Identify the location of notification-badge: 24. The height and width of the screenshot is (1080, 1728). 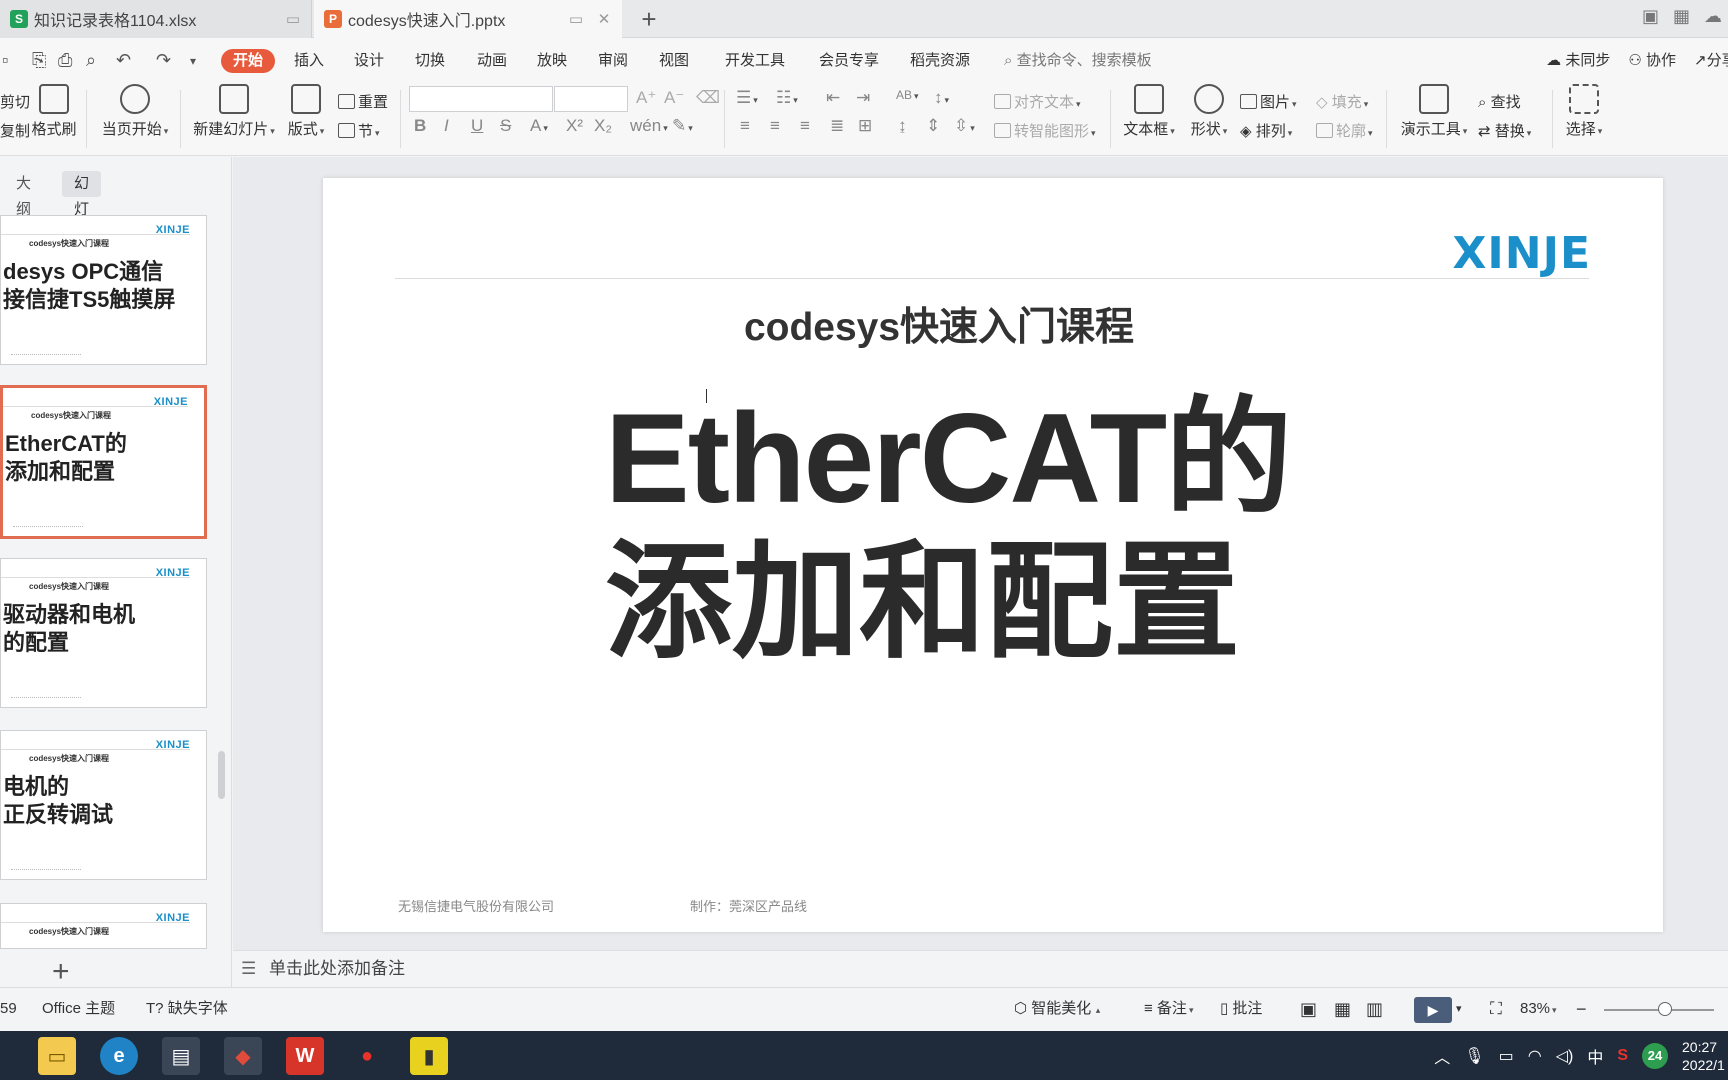
(1655, 1055).